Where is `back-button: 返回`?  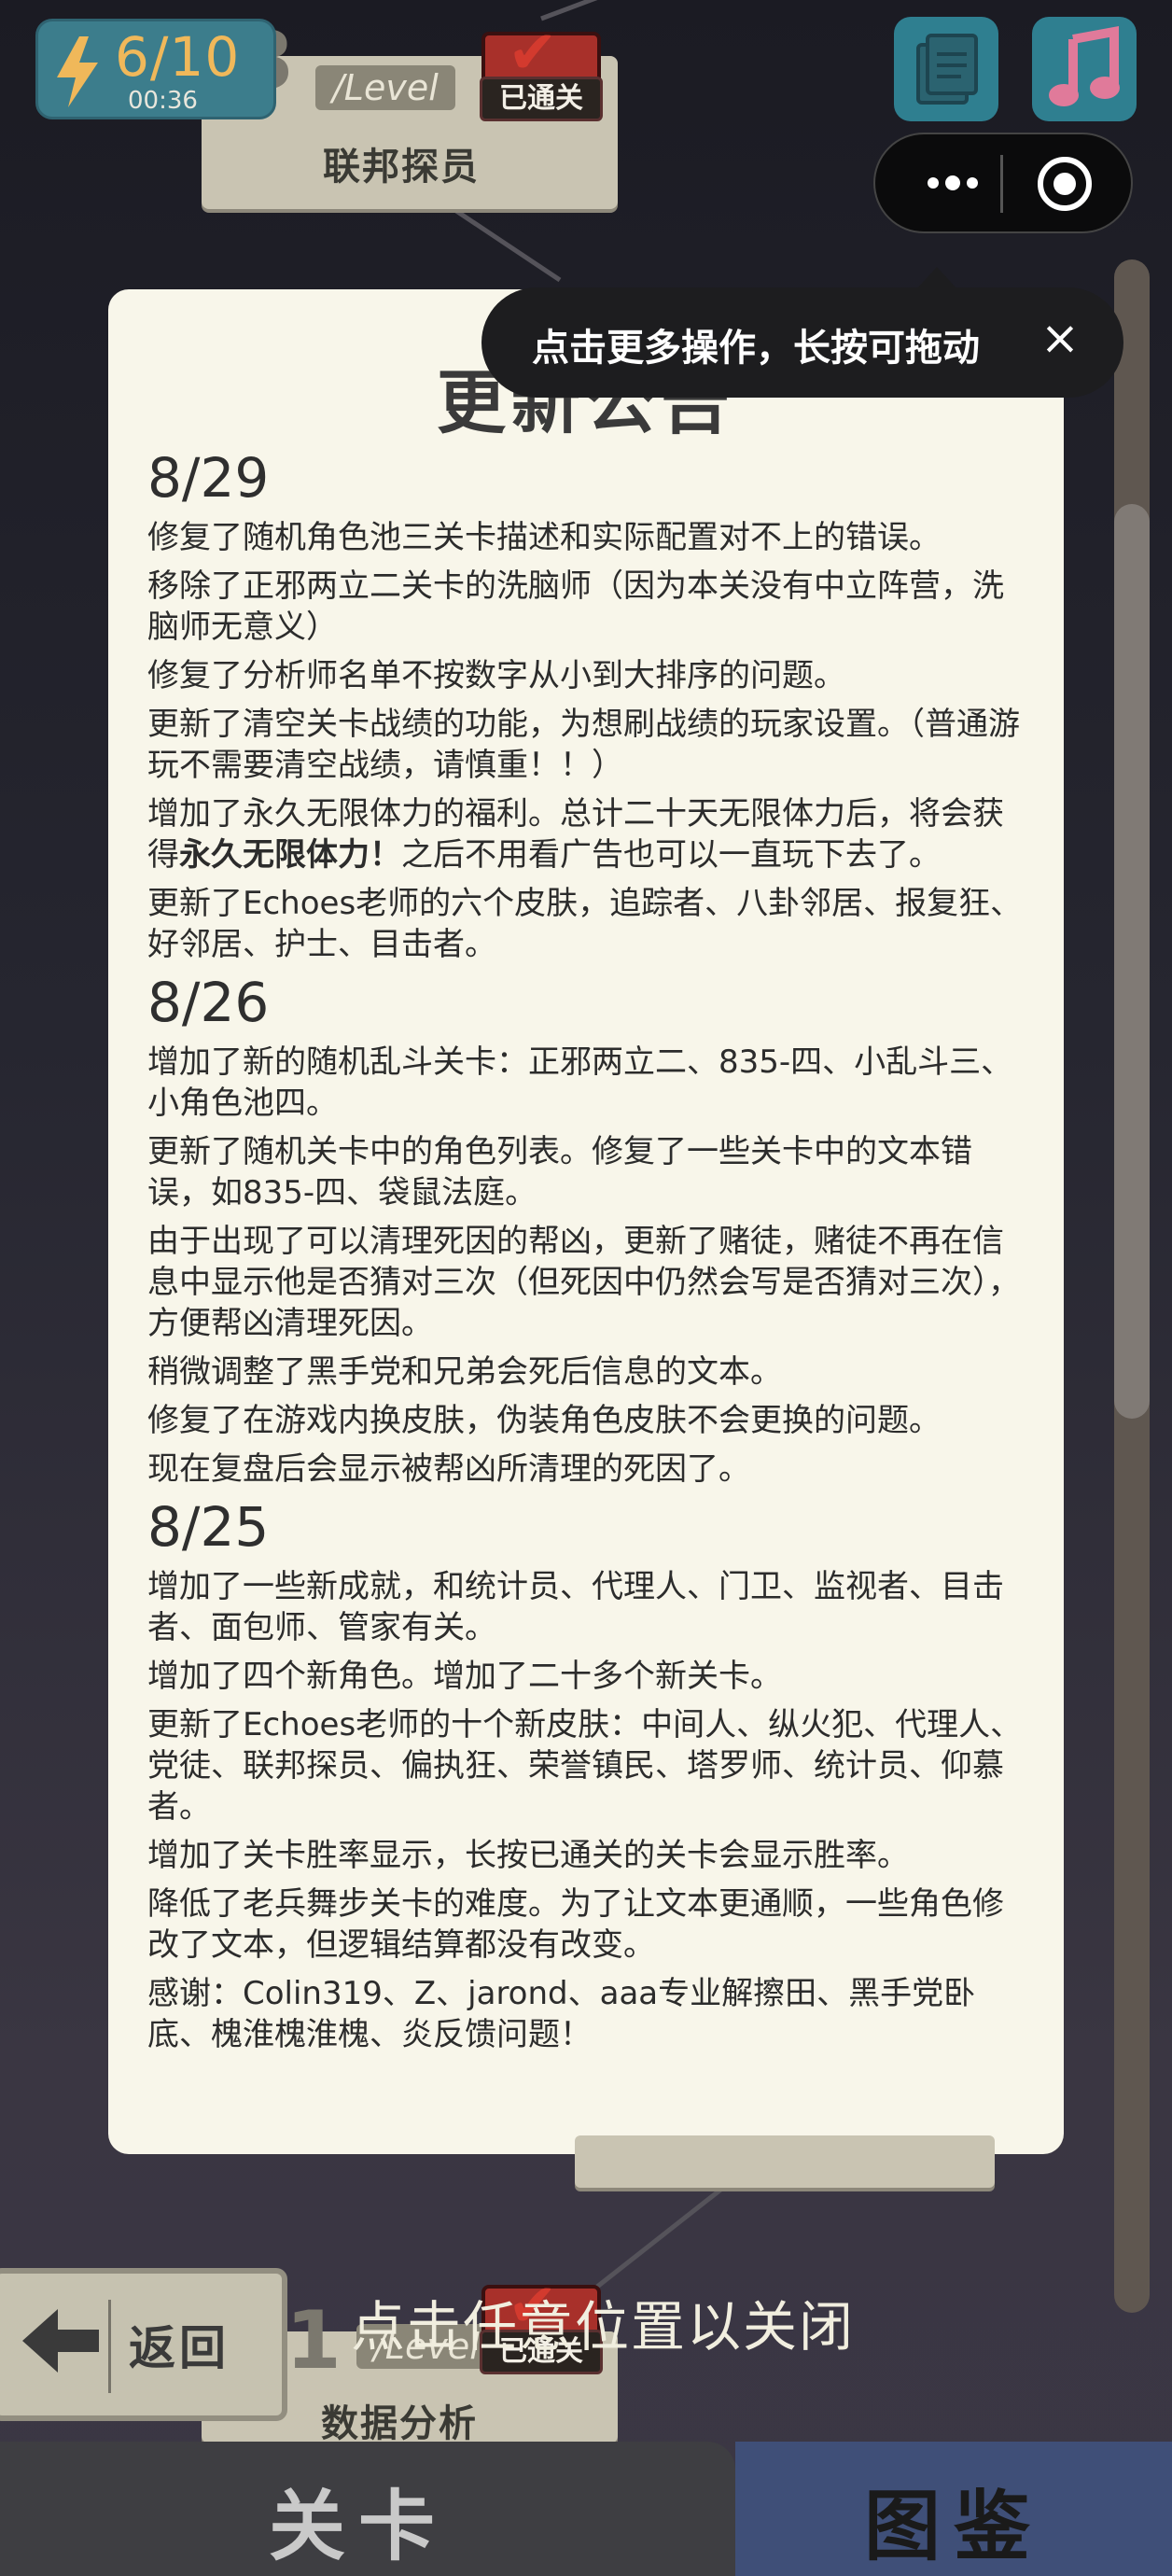
back-button: 返回 is located at coordinates (143, 2344).